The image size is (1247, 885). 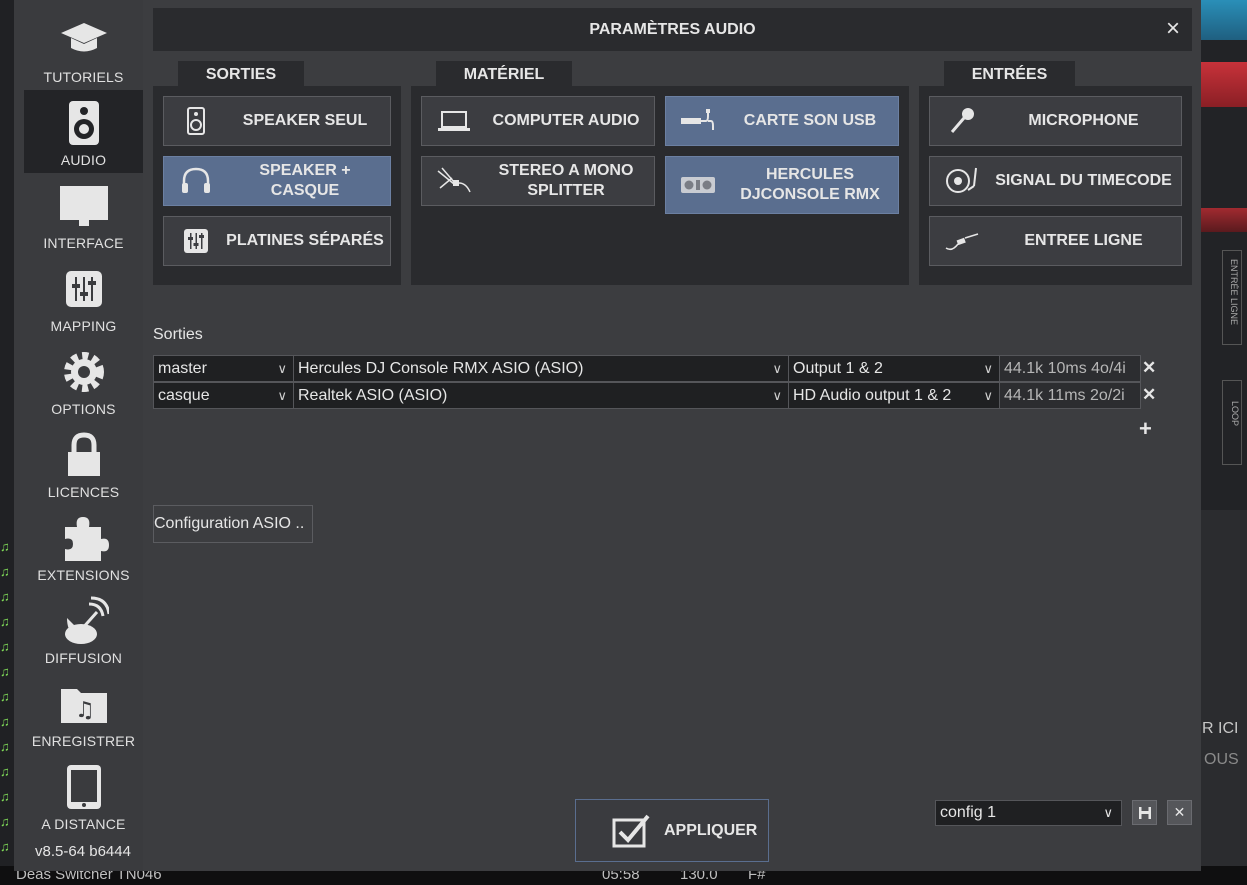 I want to click on speaker-icon, so click(x=196, y=121).